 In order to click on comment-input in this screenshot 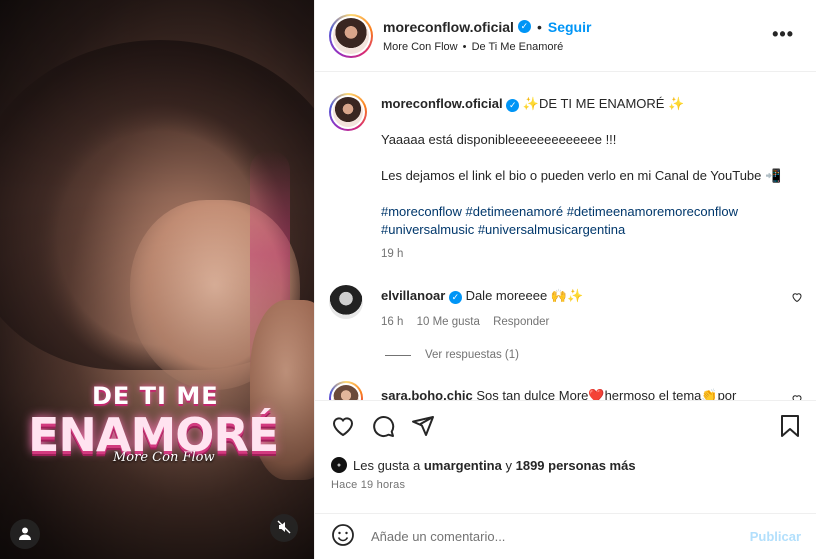, I will do `click(560, 536)`.